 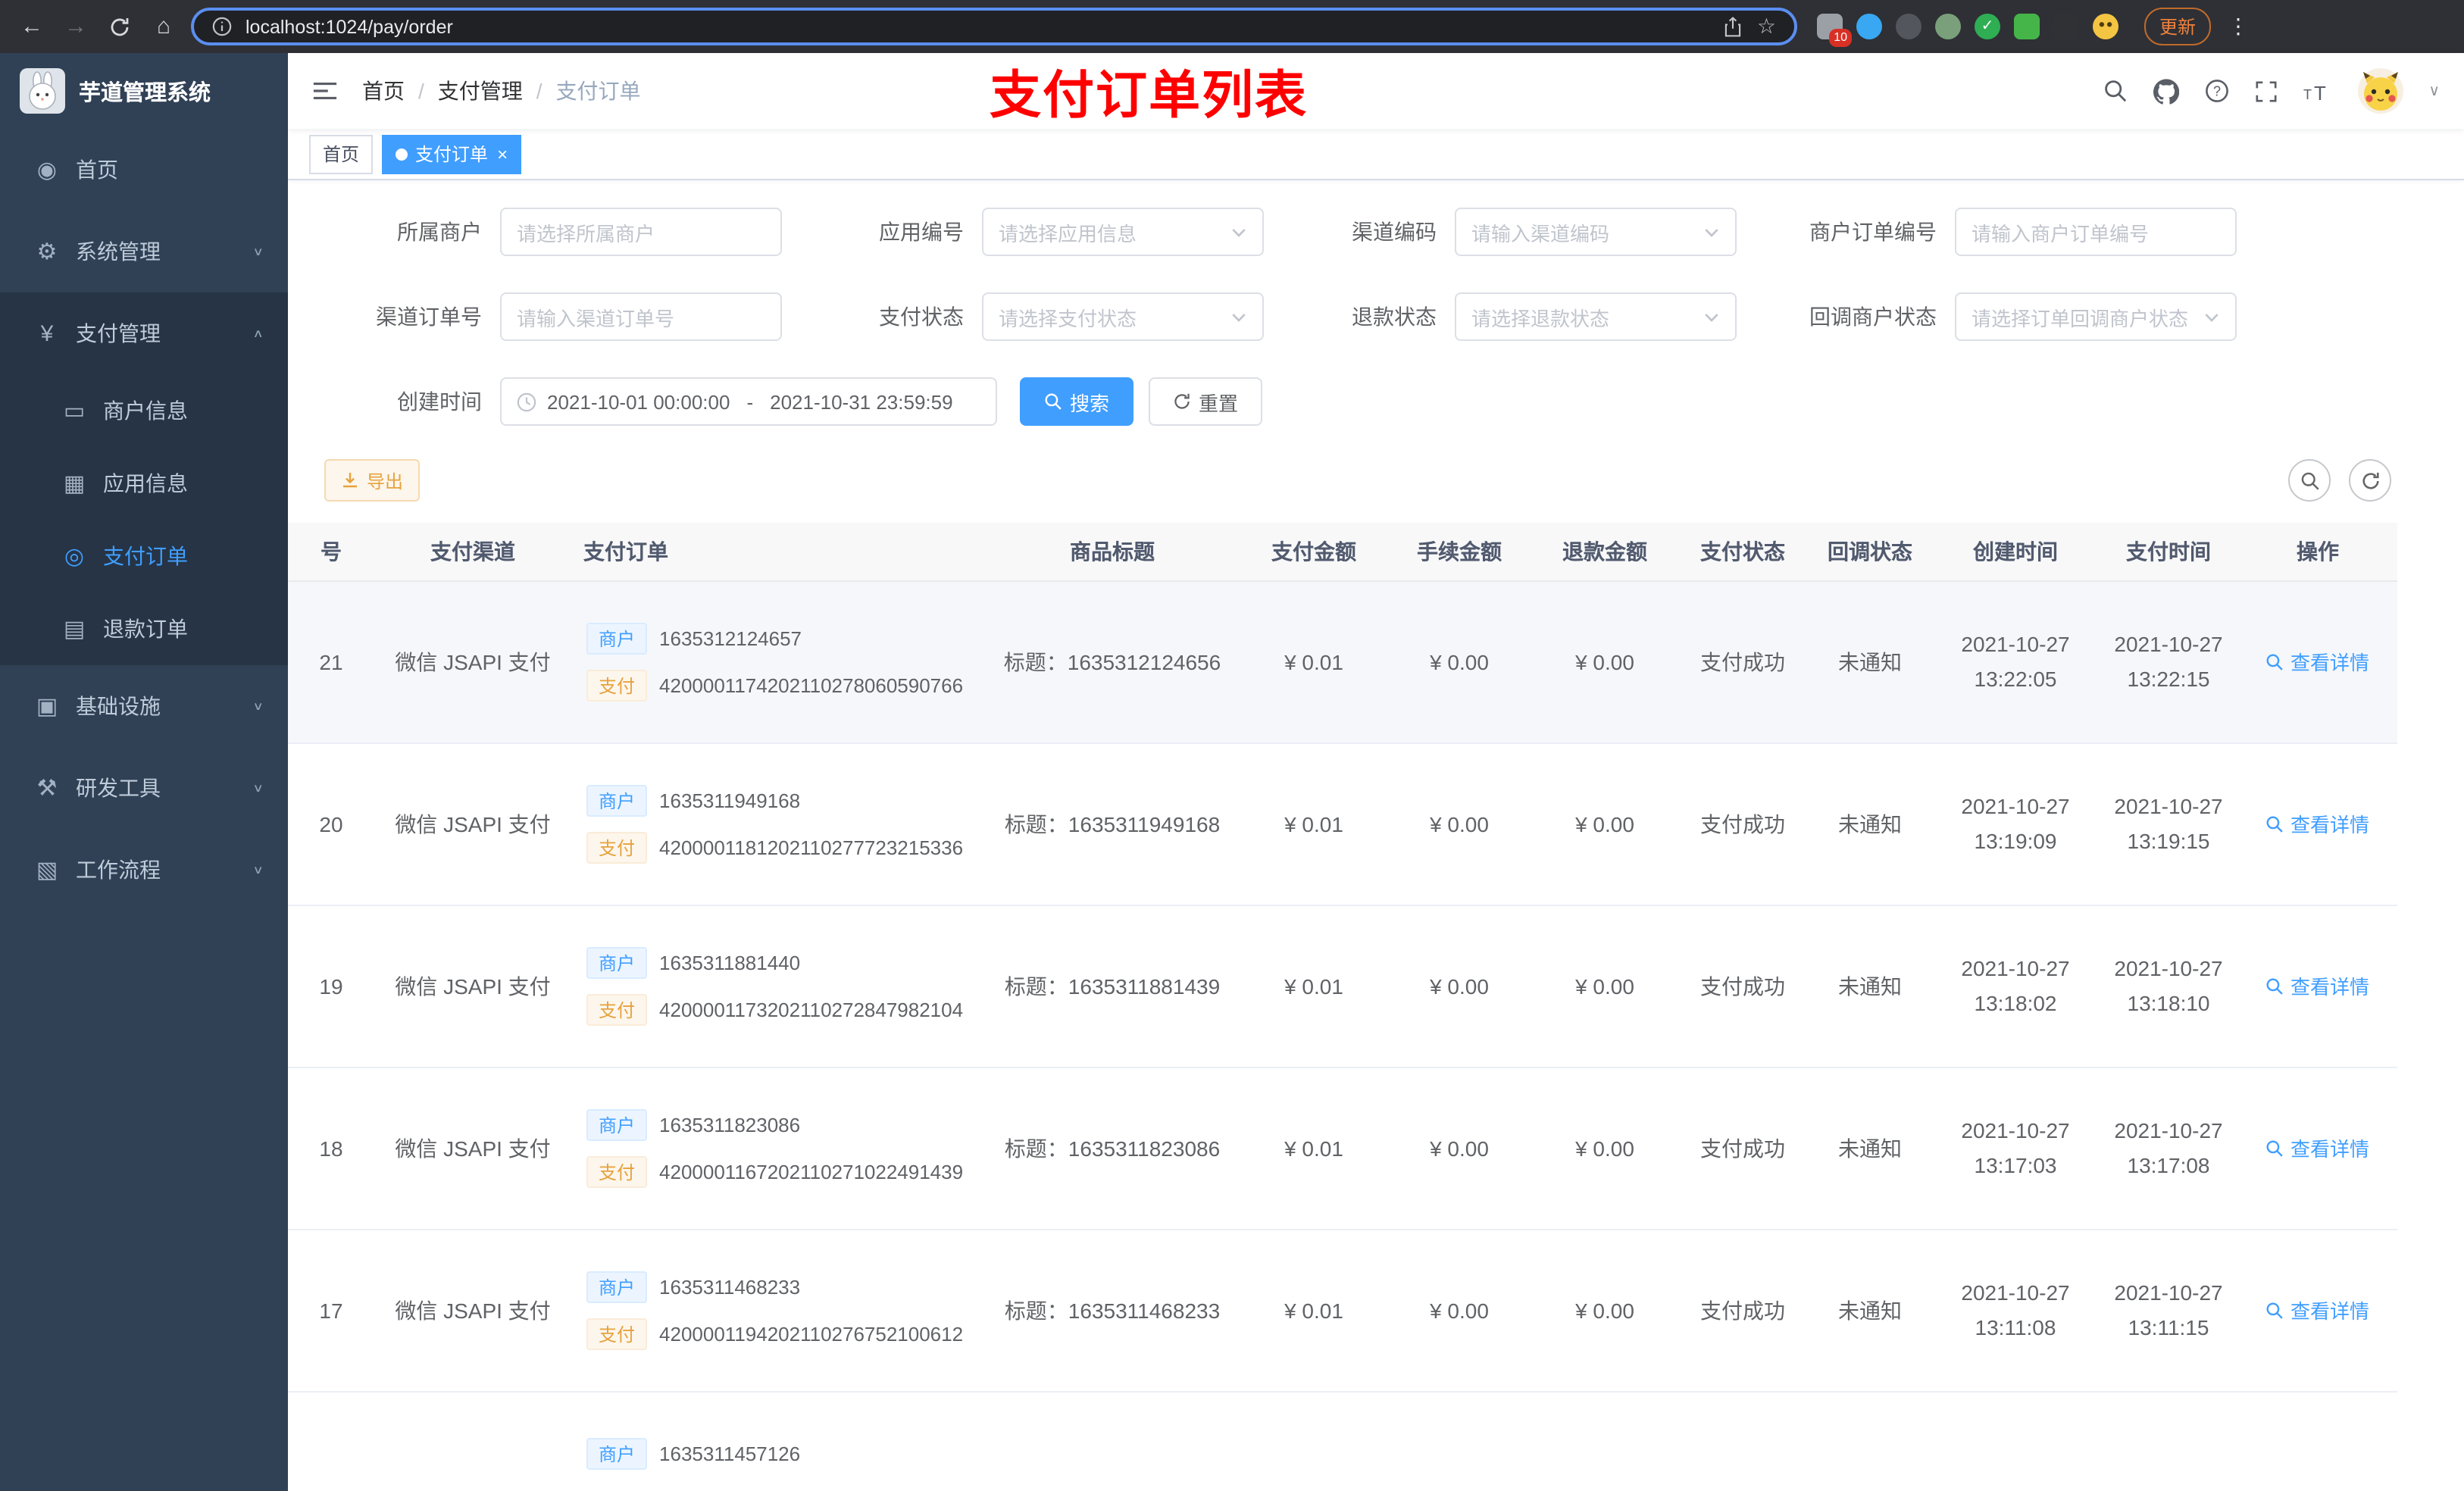 What do you see at coordinates (1596, 232) in the screenshot?
I see `channel-code-select: 请输入渠道编码` at bounding box center [1596, 232].